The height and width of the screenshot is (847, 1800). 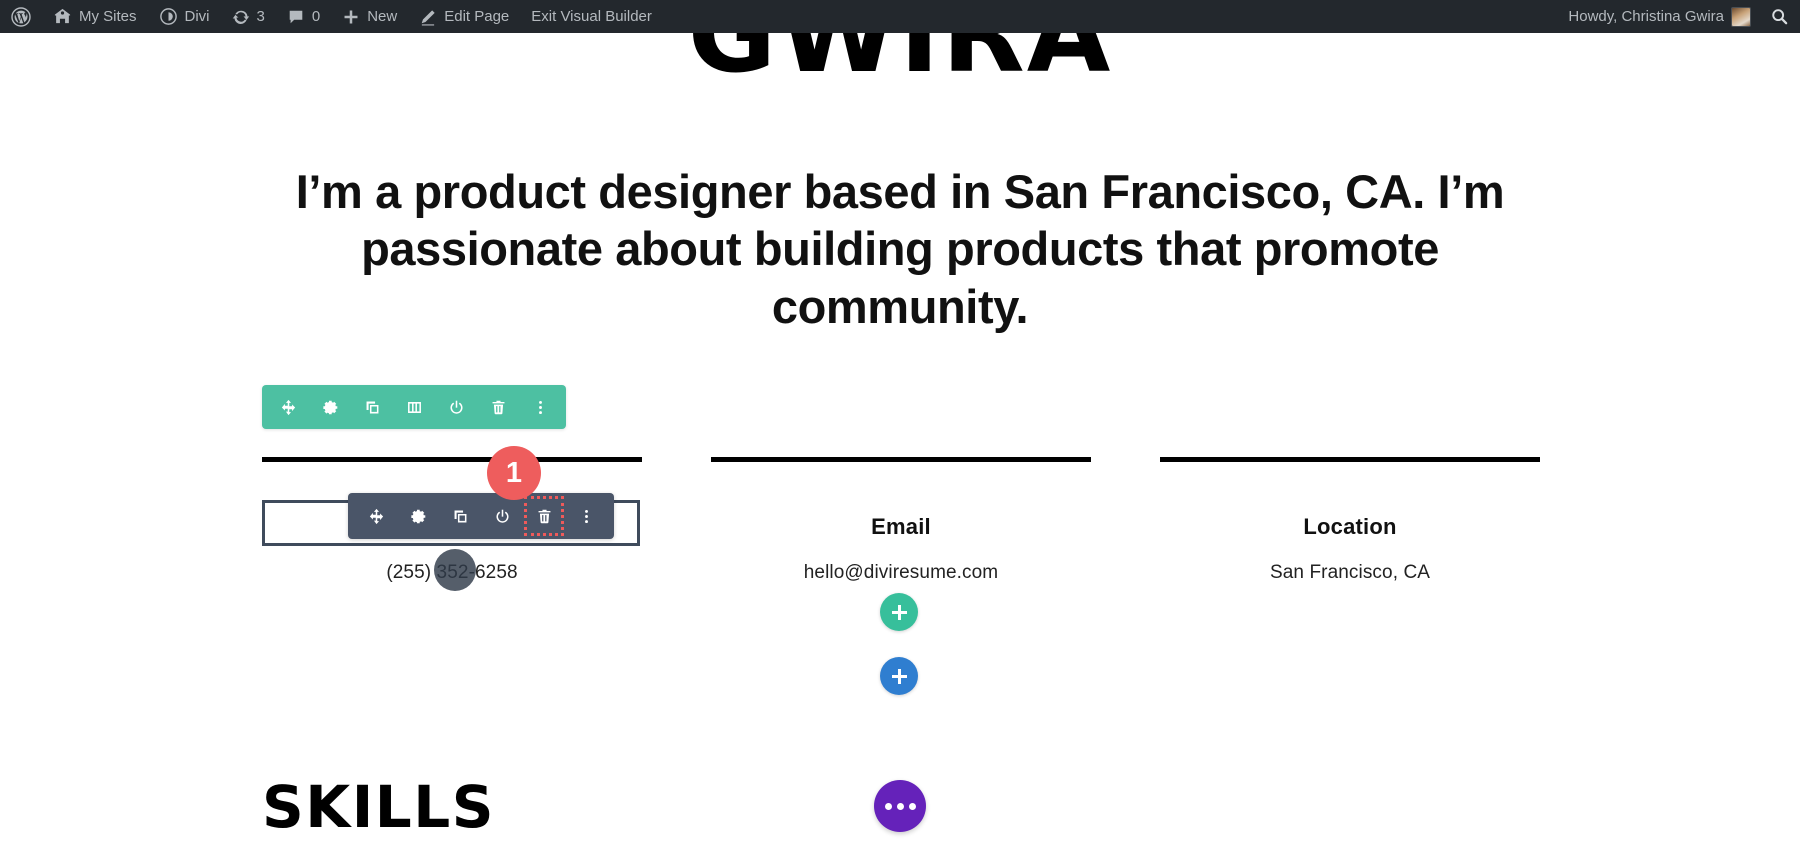 What do you see at coordinates (481, 516) in the screenshot?
I see `module-toolbar` at bounding box center [481, 516].